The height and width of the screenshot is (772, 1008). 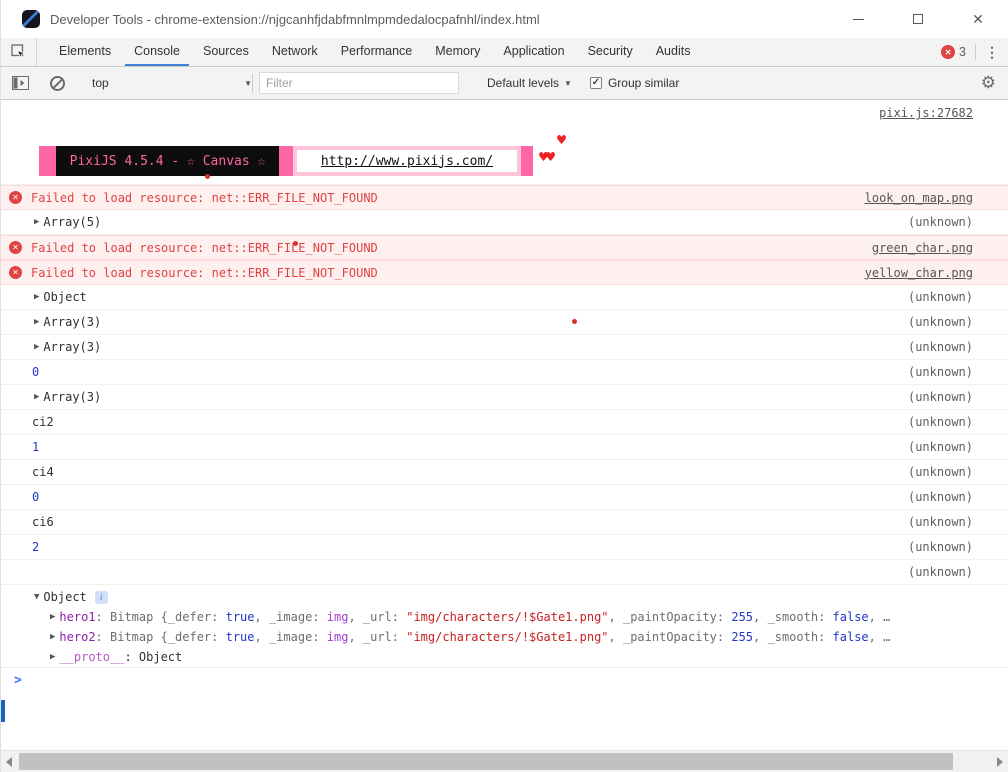 What do you see at coordinates (226, 52) in the screenshot?
I see `tab-sources: Sources` at bounding box center [226, 52].